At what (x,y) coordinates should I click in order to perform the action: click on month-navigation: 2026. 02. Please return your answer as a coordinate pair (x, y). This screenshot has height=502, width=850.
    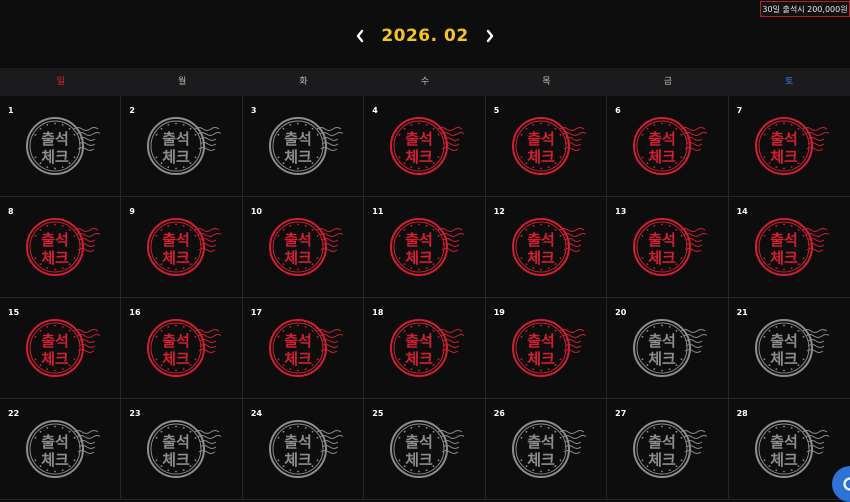
    Looking at the image, I should click on (425, 36).